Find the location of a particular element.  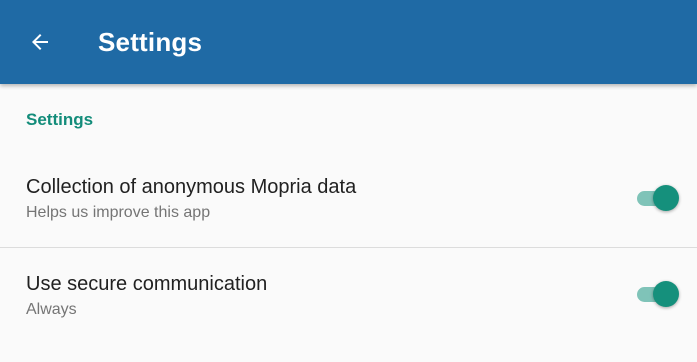

secure-communication-toggle is located at coordinates (657, 294).